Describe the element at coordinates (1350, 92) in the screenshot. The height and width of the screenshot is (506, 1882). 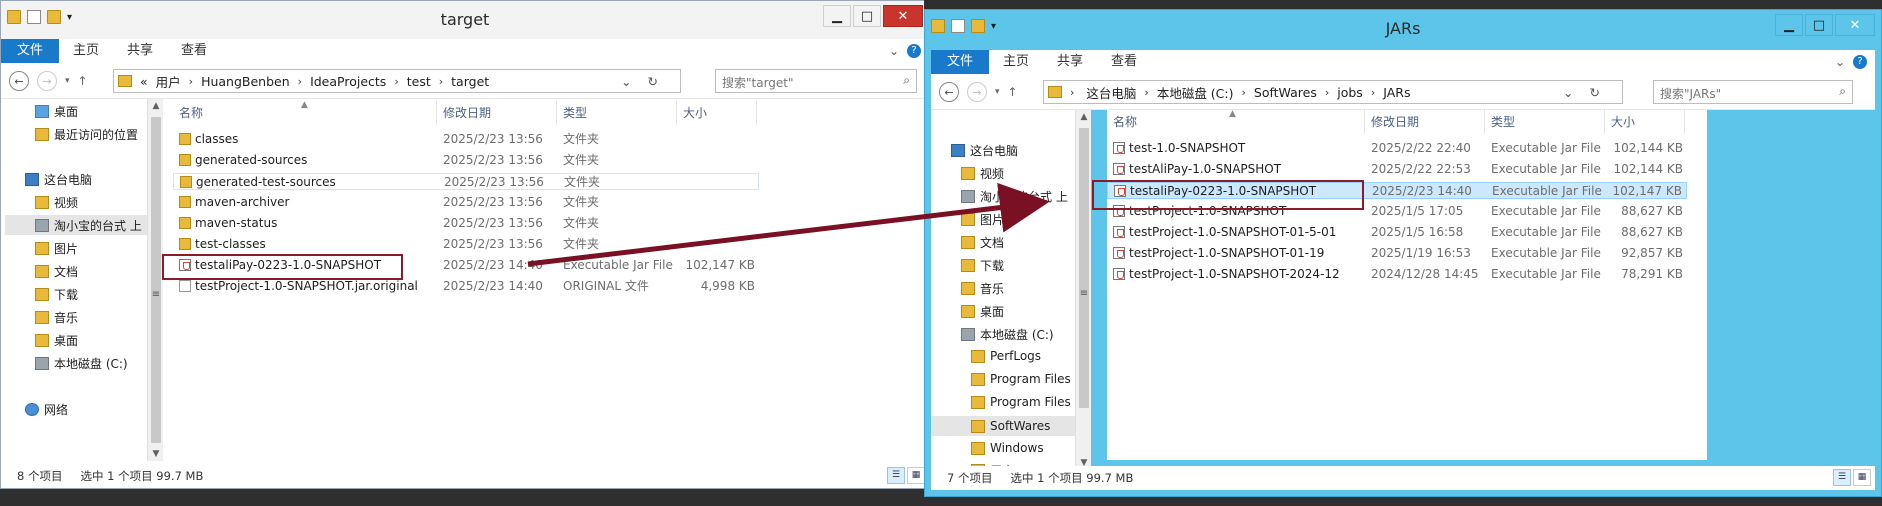
I see `path-segment-jobs: jobs` at that location.